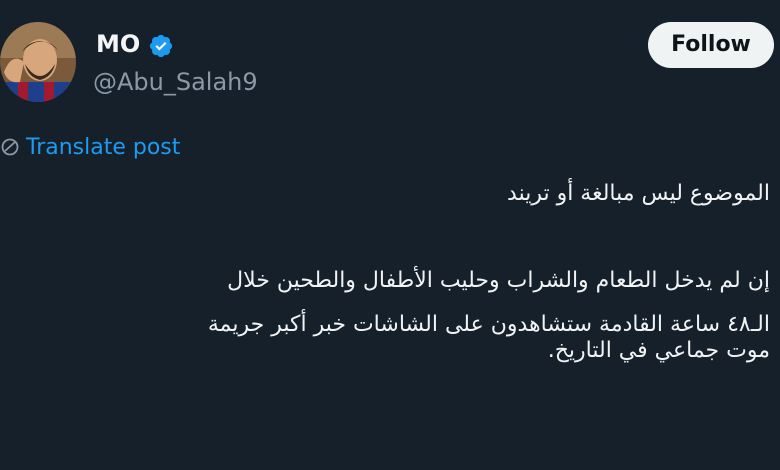  Describe the element at coordinates (161, 46) in the screenshot. I see `verified-badge-icon` at that location.